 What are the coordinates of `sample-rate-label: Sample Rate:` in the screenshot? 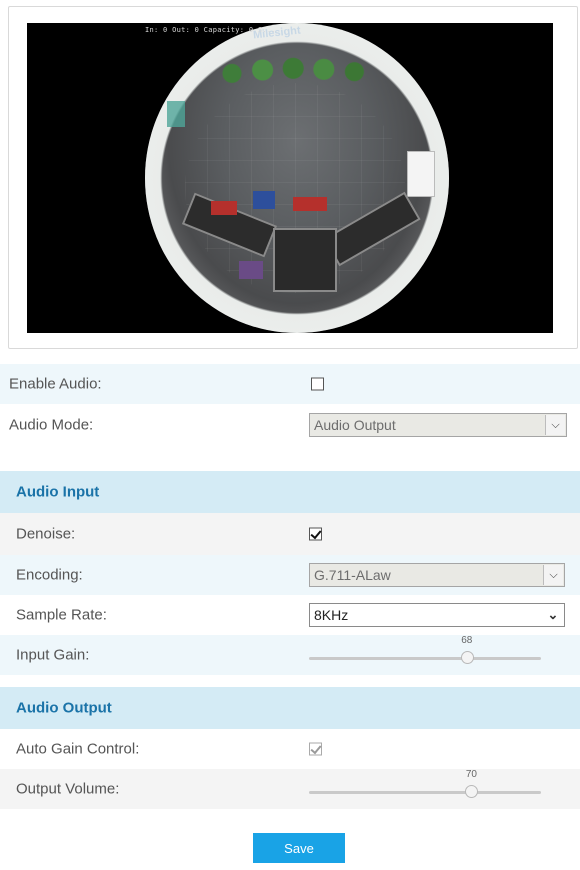 It's located at (61, 615).